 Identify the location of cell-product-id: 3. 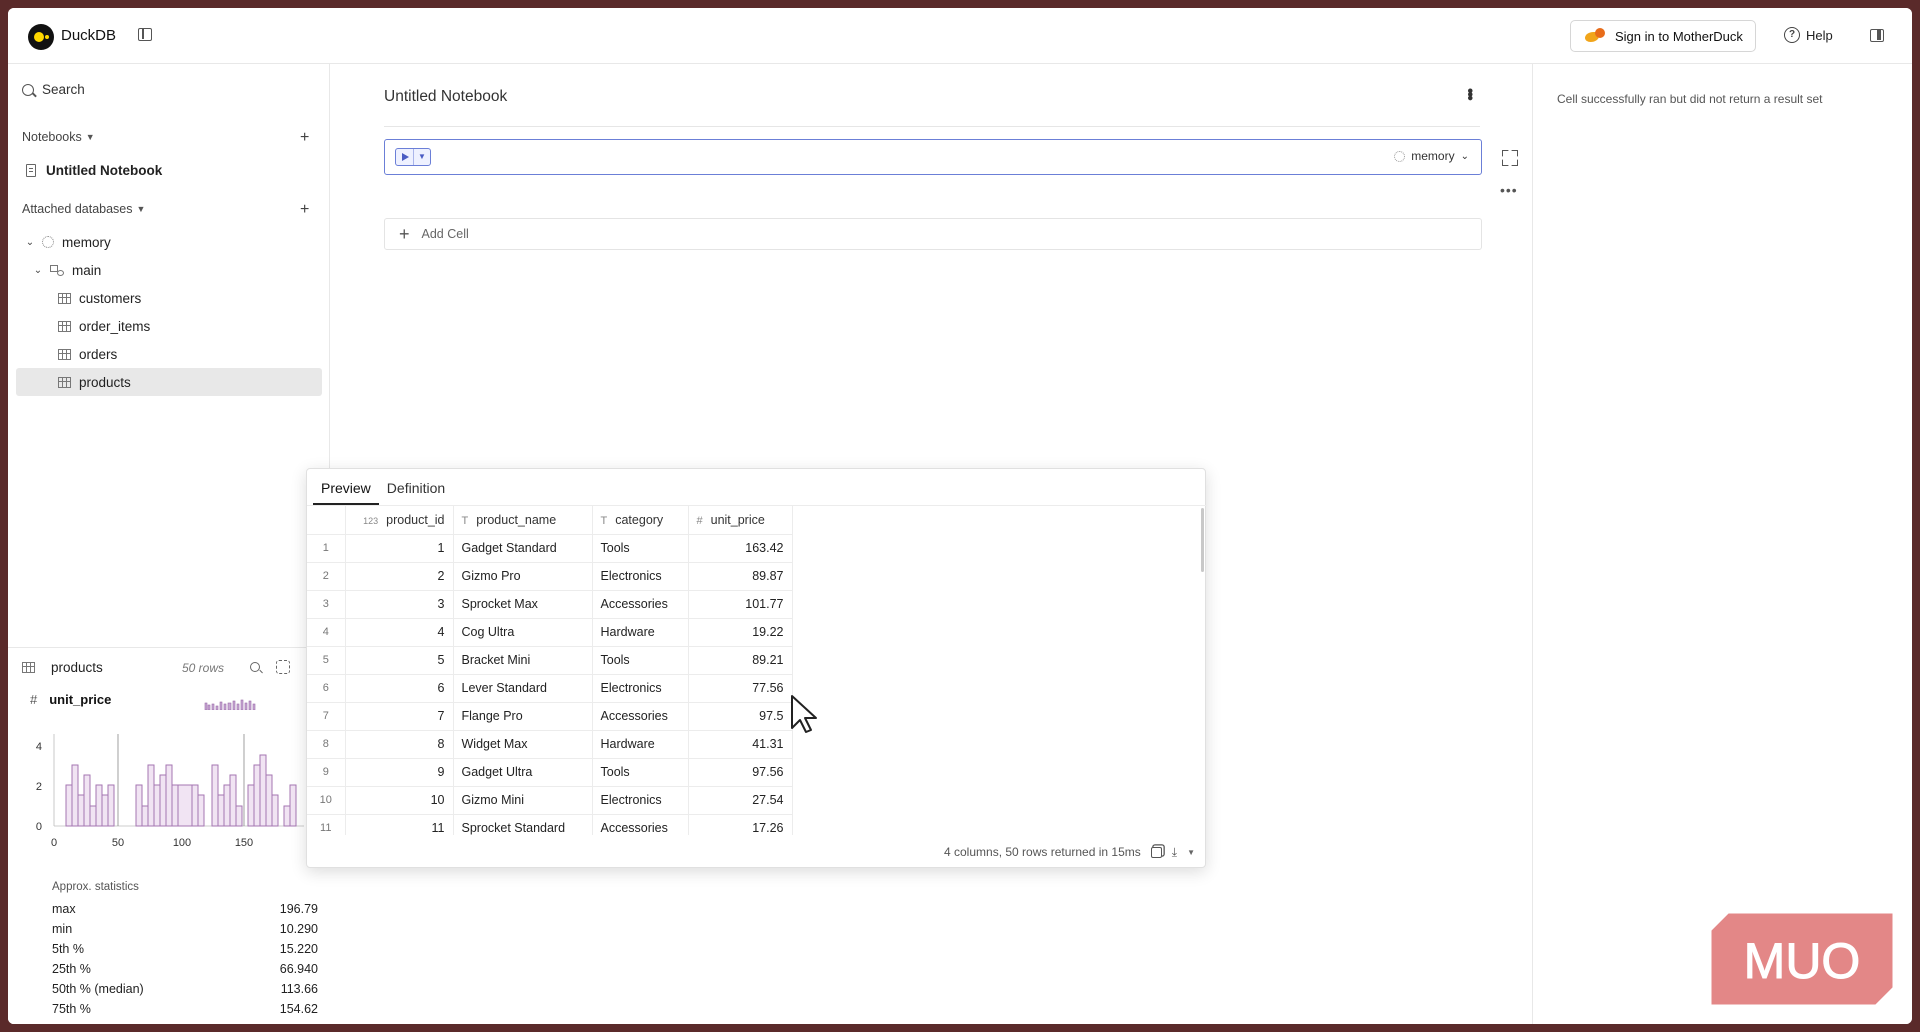
(399, 604).